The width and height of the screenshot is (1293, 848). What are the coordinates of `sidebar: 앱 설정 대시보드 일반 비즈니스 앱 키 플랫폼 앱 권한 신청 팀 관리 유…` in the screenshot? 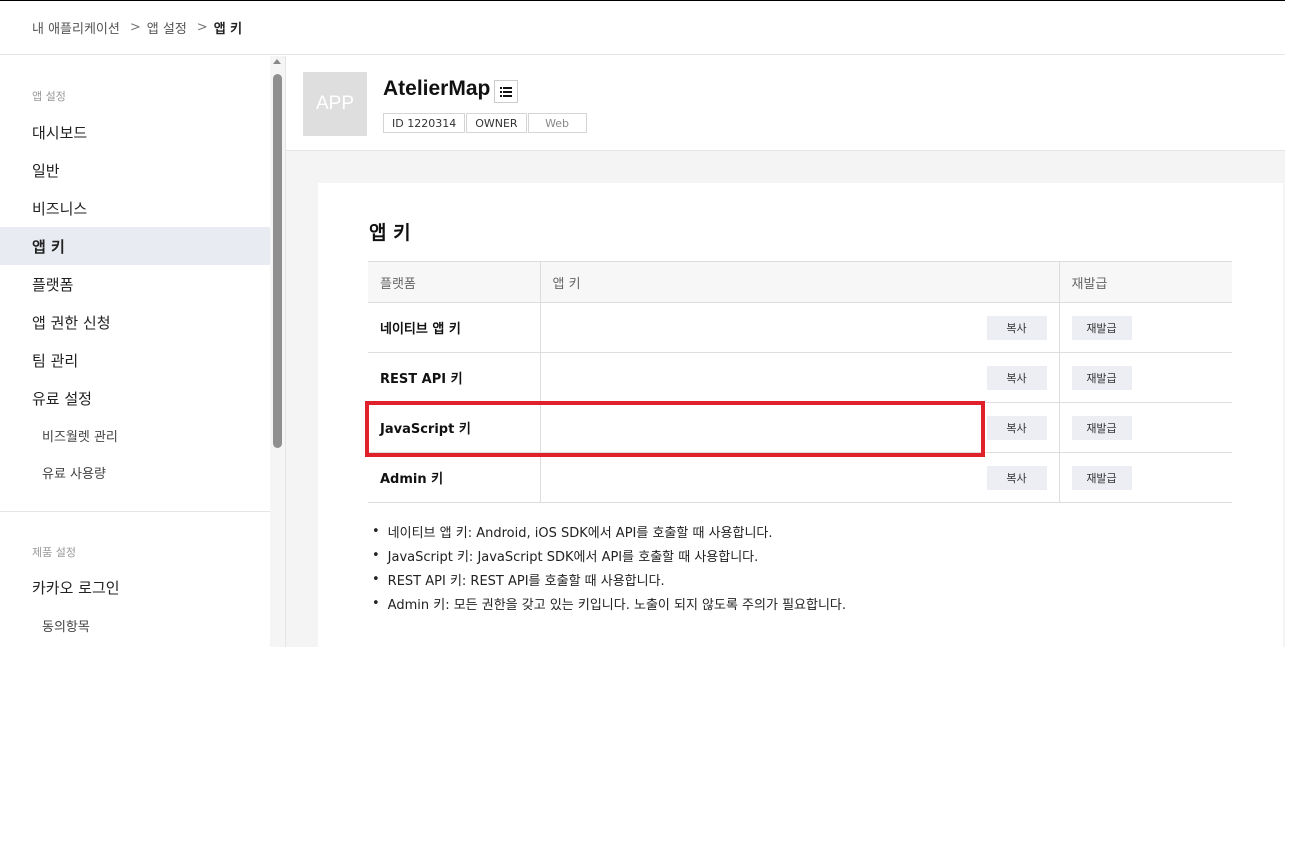 It's located at (135, 351).